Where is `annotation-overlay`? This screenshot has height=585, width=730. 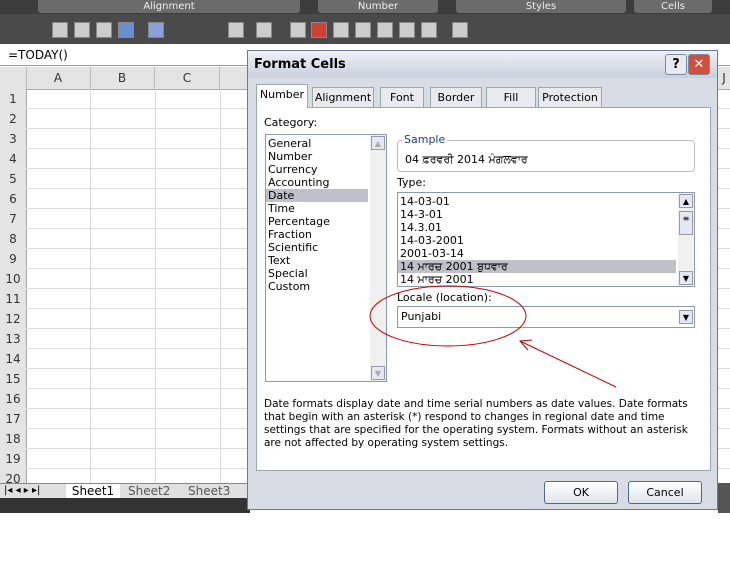
annotation-overlay is located at coordinates (493, 336).